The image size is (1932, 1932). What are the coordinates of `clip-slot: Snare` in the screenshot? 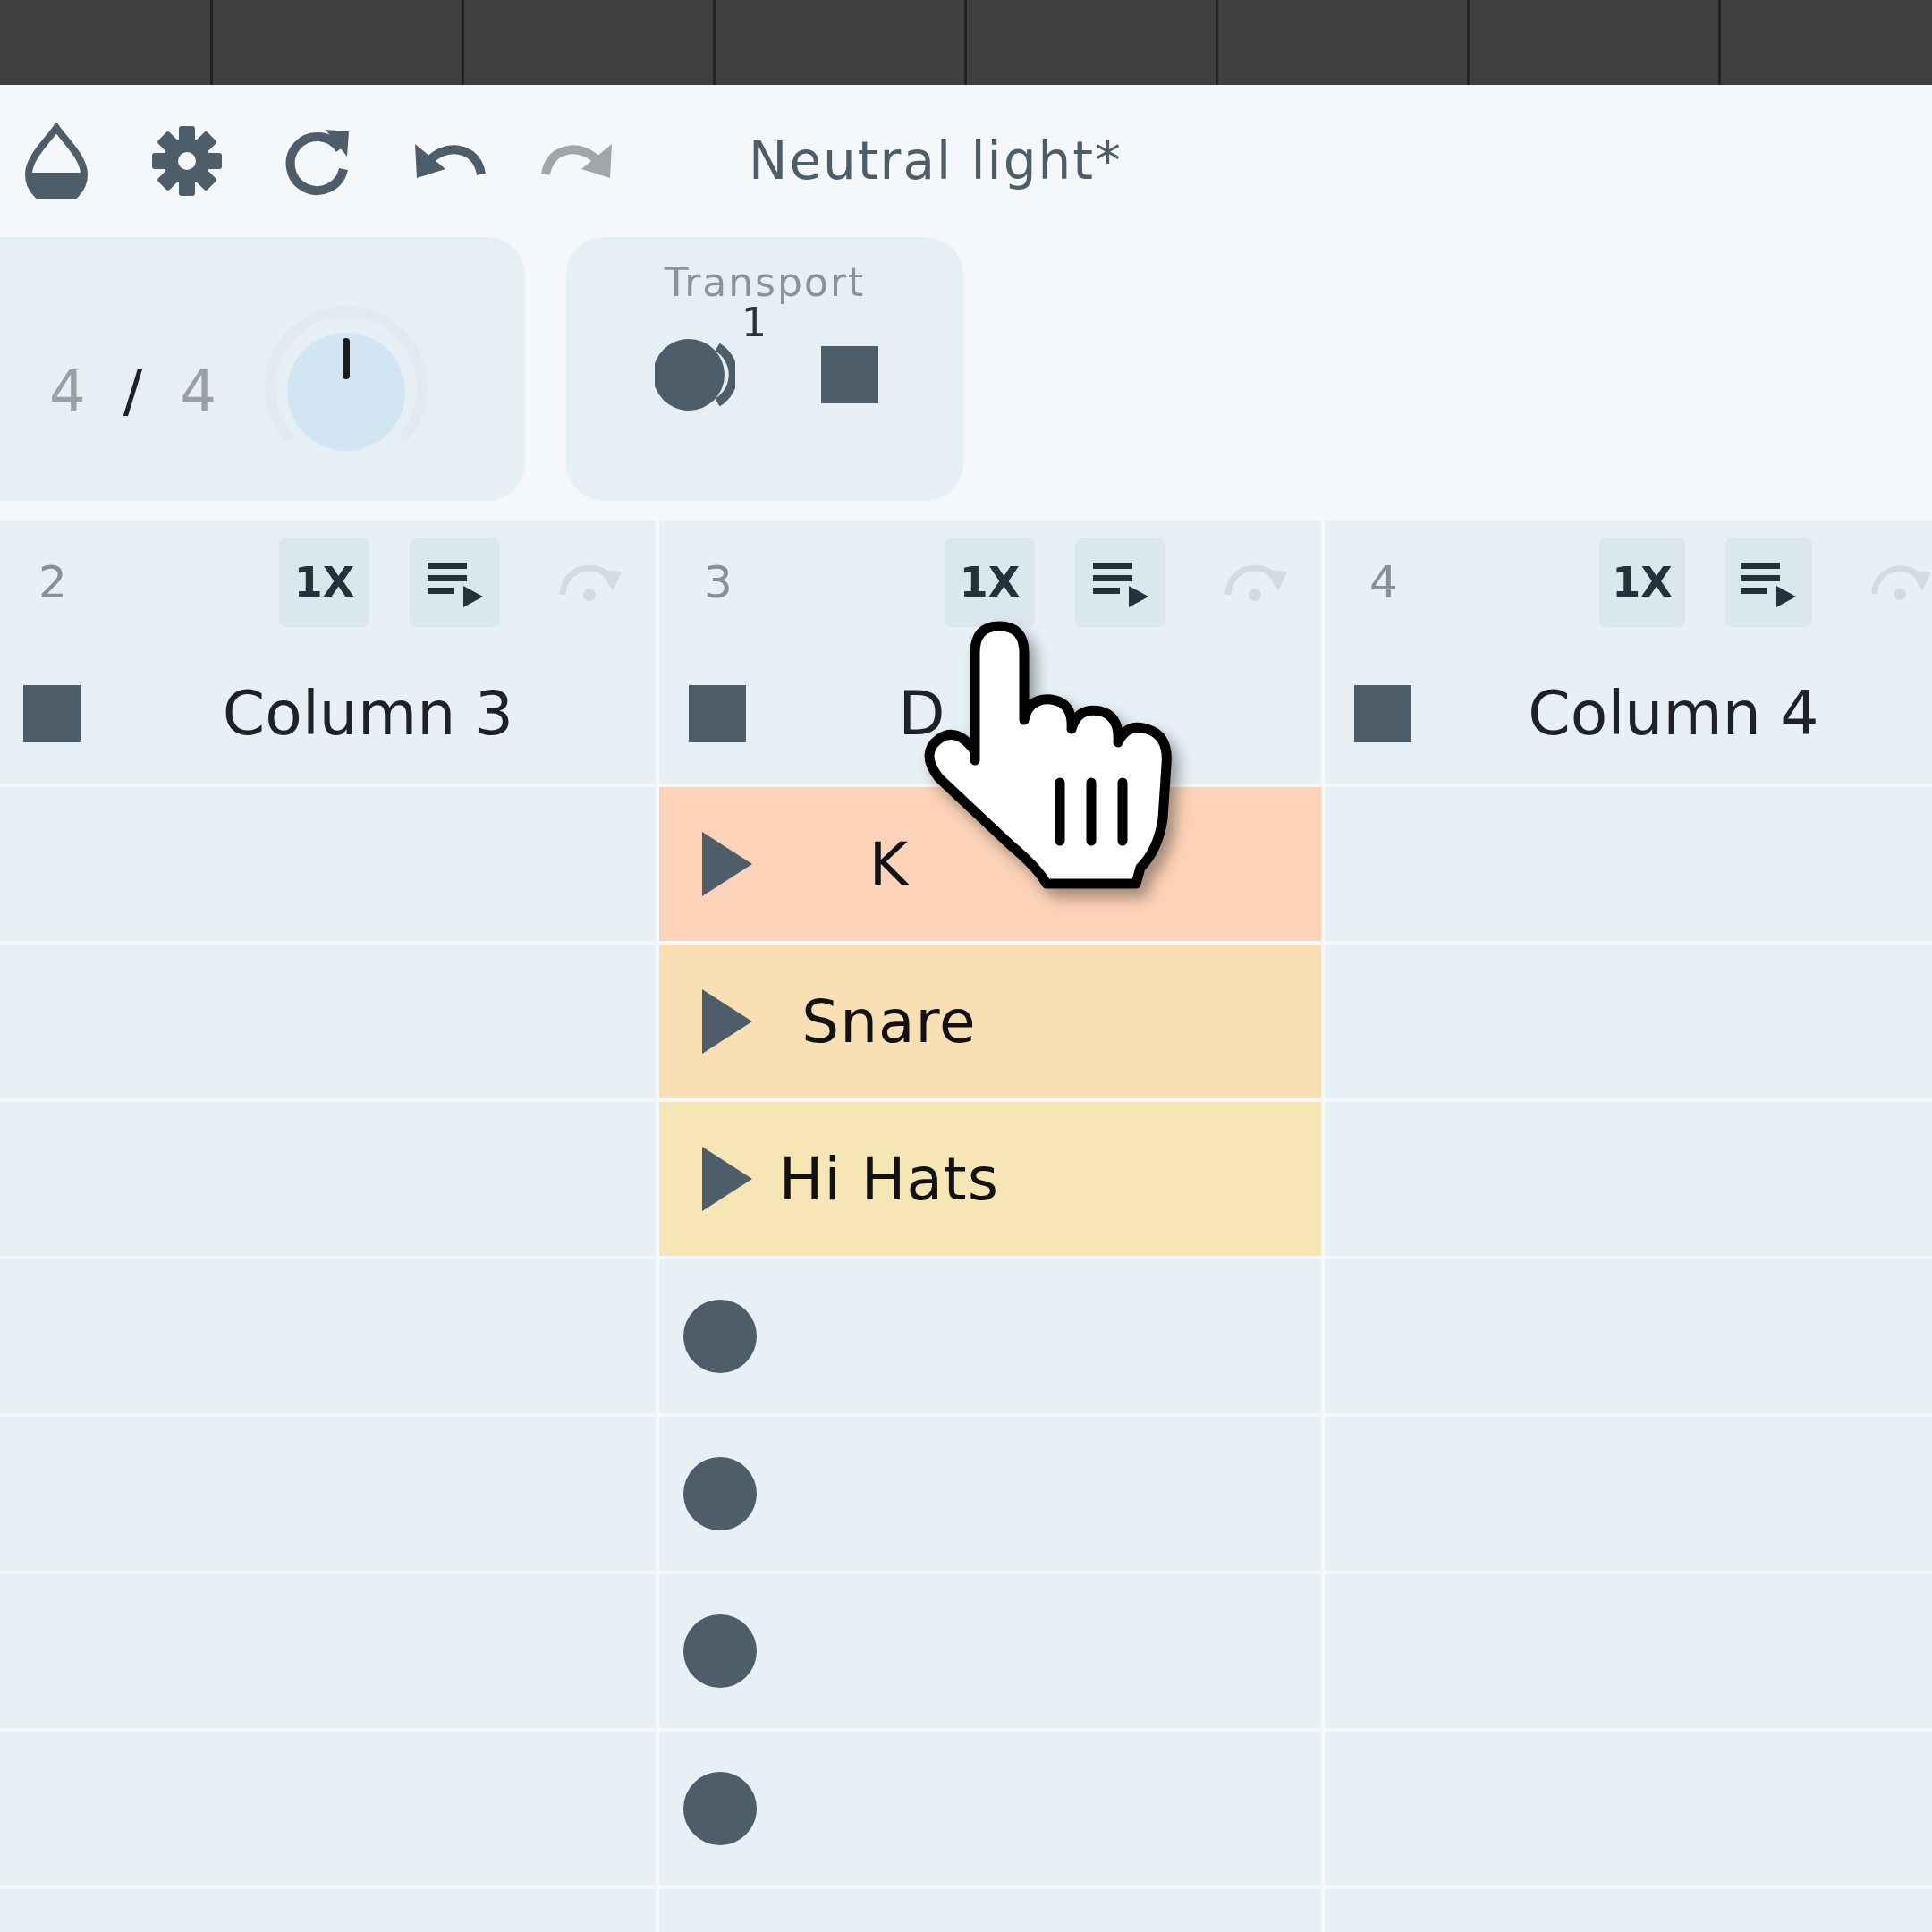 It's located at (990, 1023).